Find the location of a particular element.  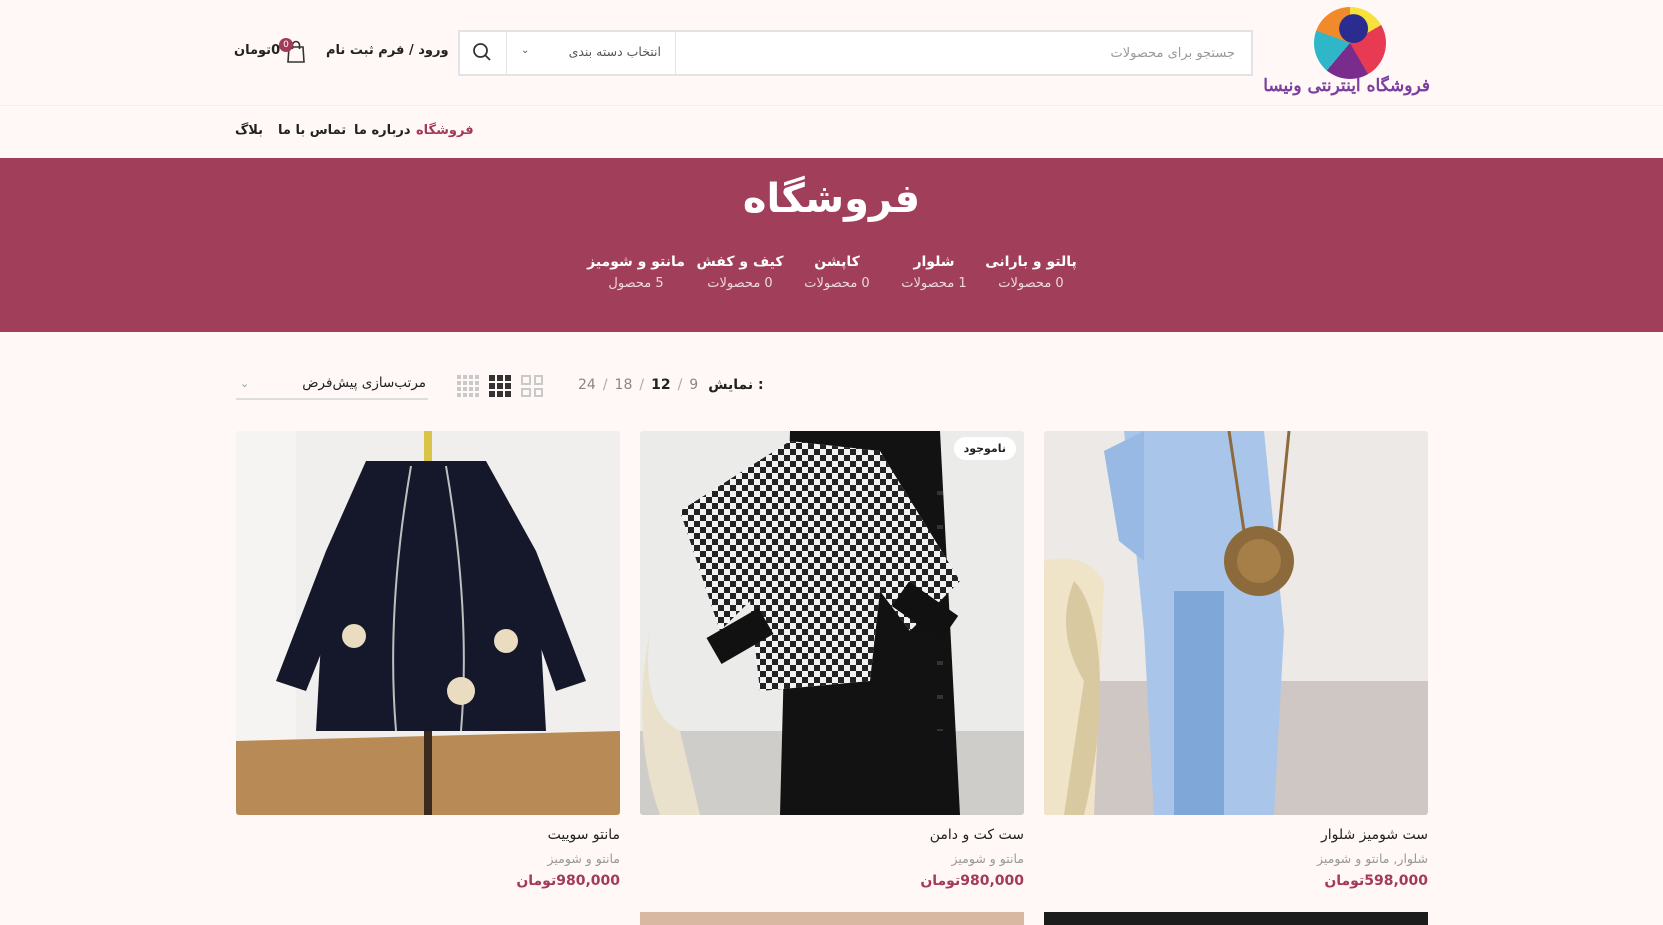

category-name: مانتو و شومیز is located at coordinates (636, 262).